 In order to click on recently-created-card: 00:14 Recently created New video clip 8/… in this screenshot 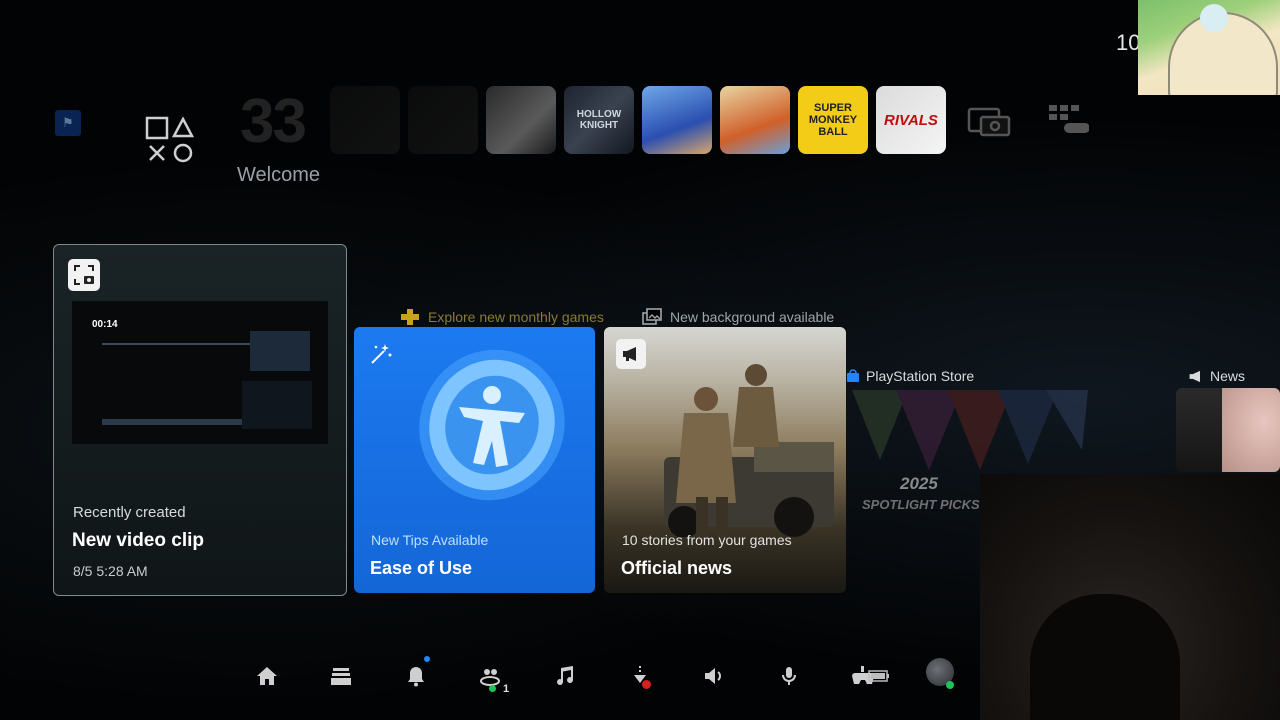, I will do `click(200, 420)`.